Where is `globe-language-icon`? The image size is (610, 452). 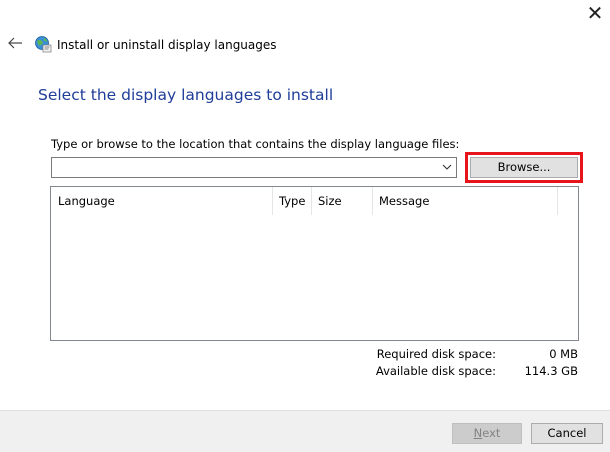 globe-language-icon is located at coordinates (43, 44).